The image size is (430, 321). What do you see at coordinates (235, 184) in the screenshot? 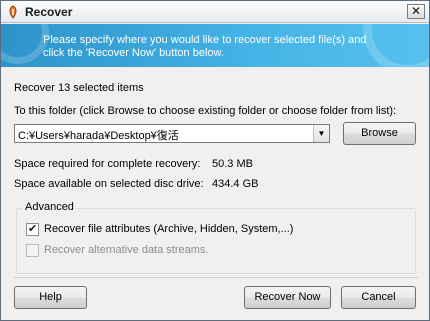
I see `space-available-value: 434.4 GB` at bounding box center [235, 184].